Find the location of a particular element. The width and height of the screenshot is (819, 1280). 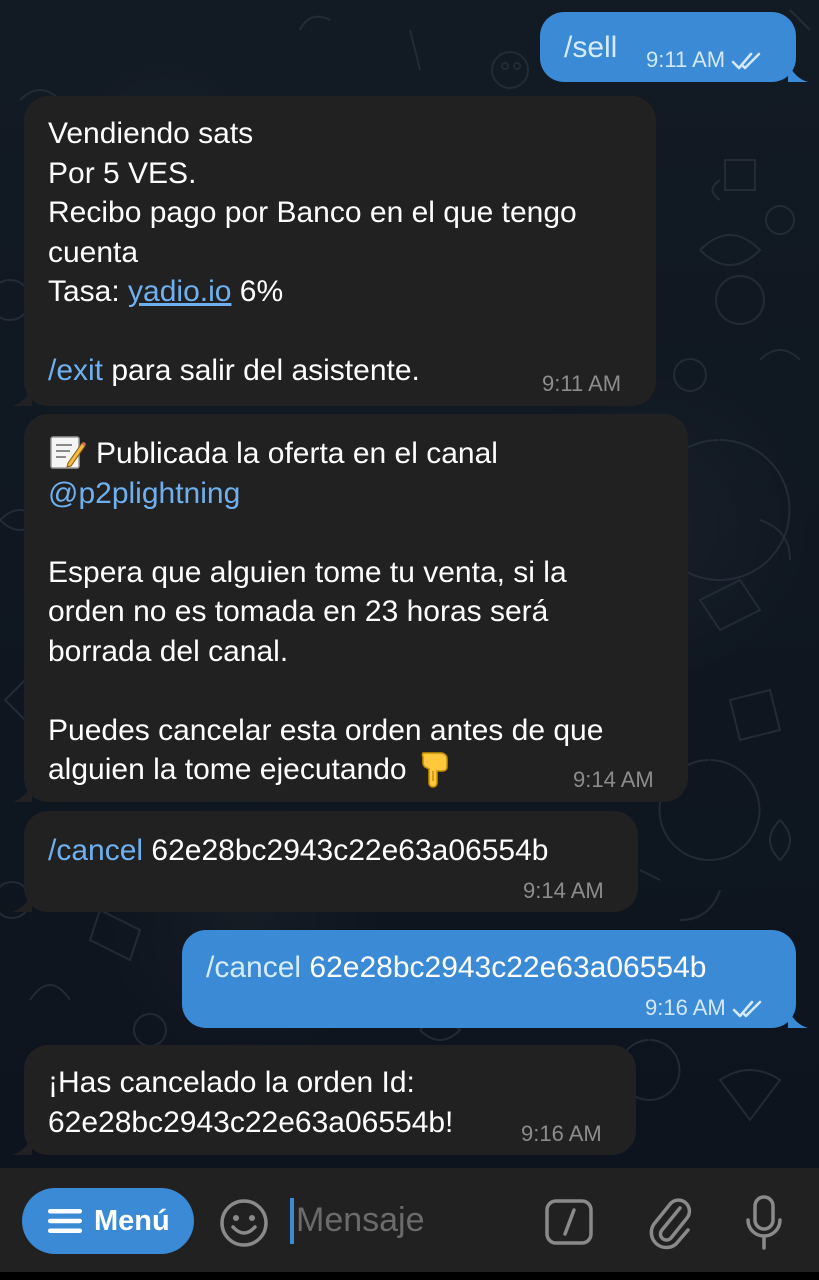

message-line: cuenta is located at coordinates (93, 252).